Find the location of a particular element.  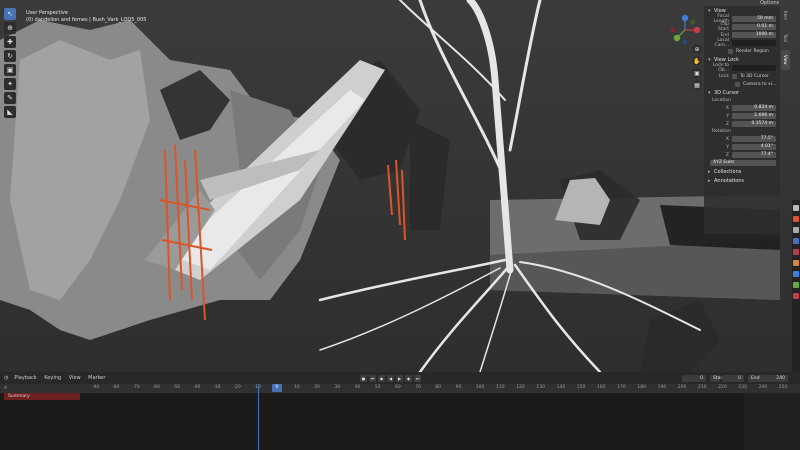

location-y-field: 2.696 m is located at coordinates (754, 116).